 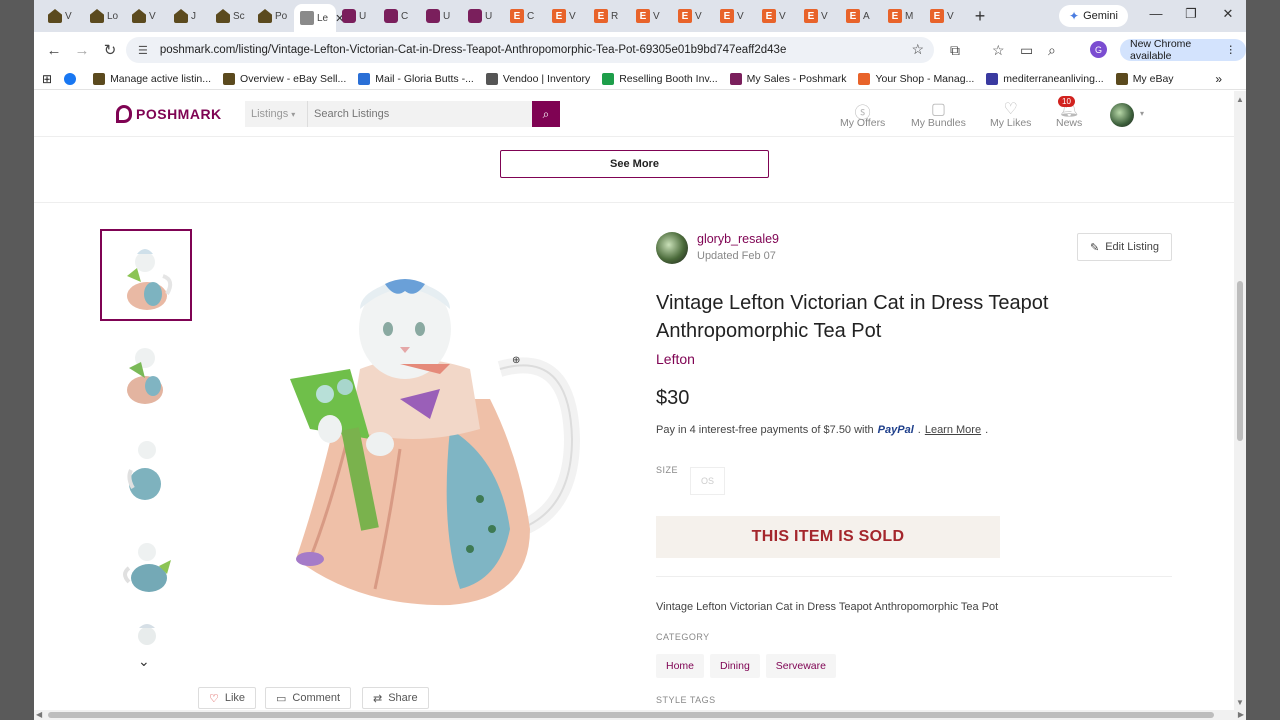 What do you see at coordinates (276, 114) in the screenshot?
I see `search-category-dropdown: Listings ▾` at bounding box center [276, 114].